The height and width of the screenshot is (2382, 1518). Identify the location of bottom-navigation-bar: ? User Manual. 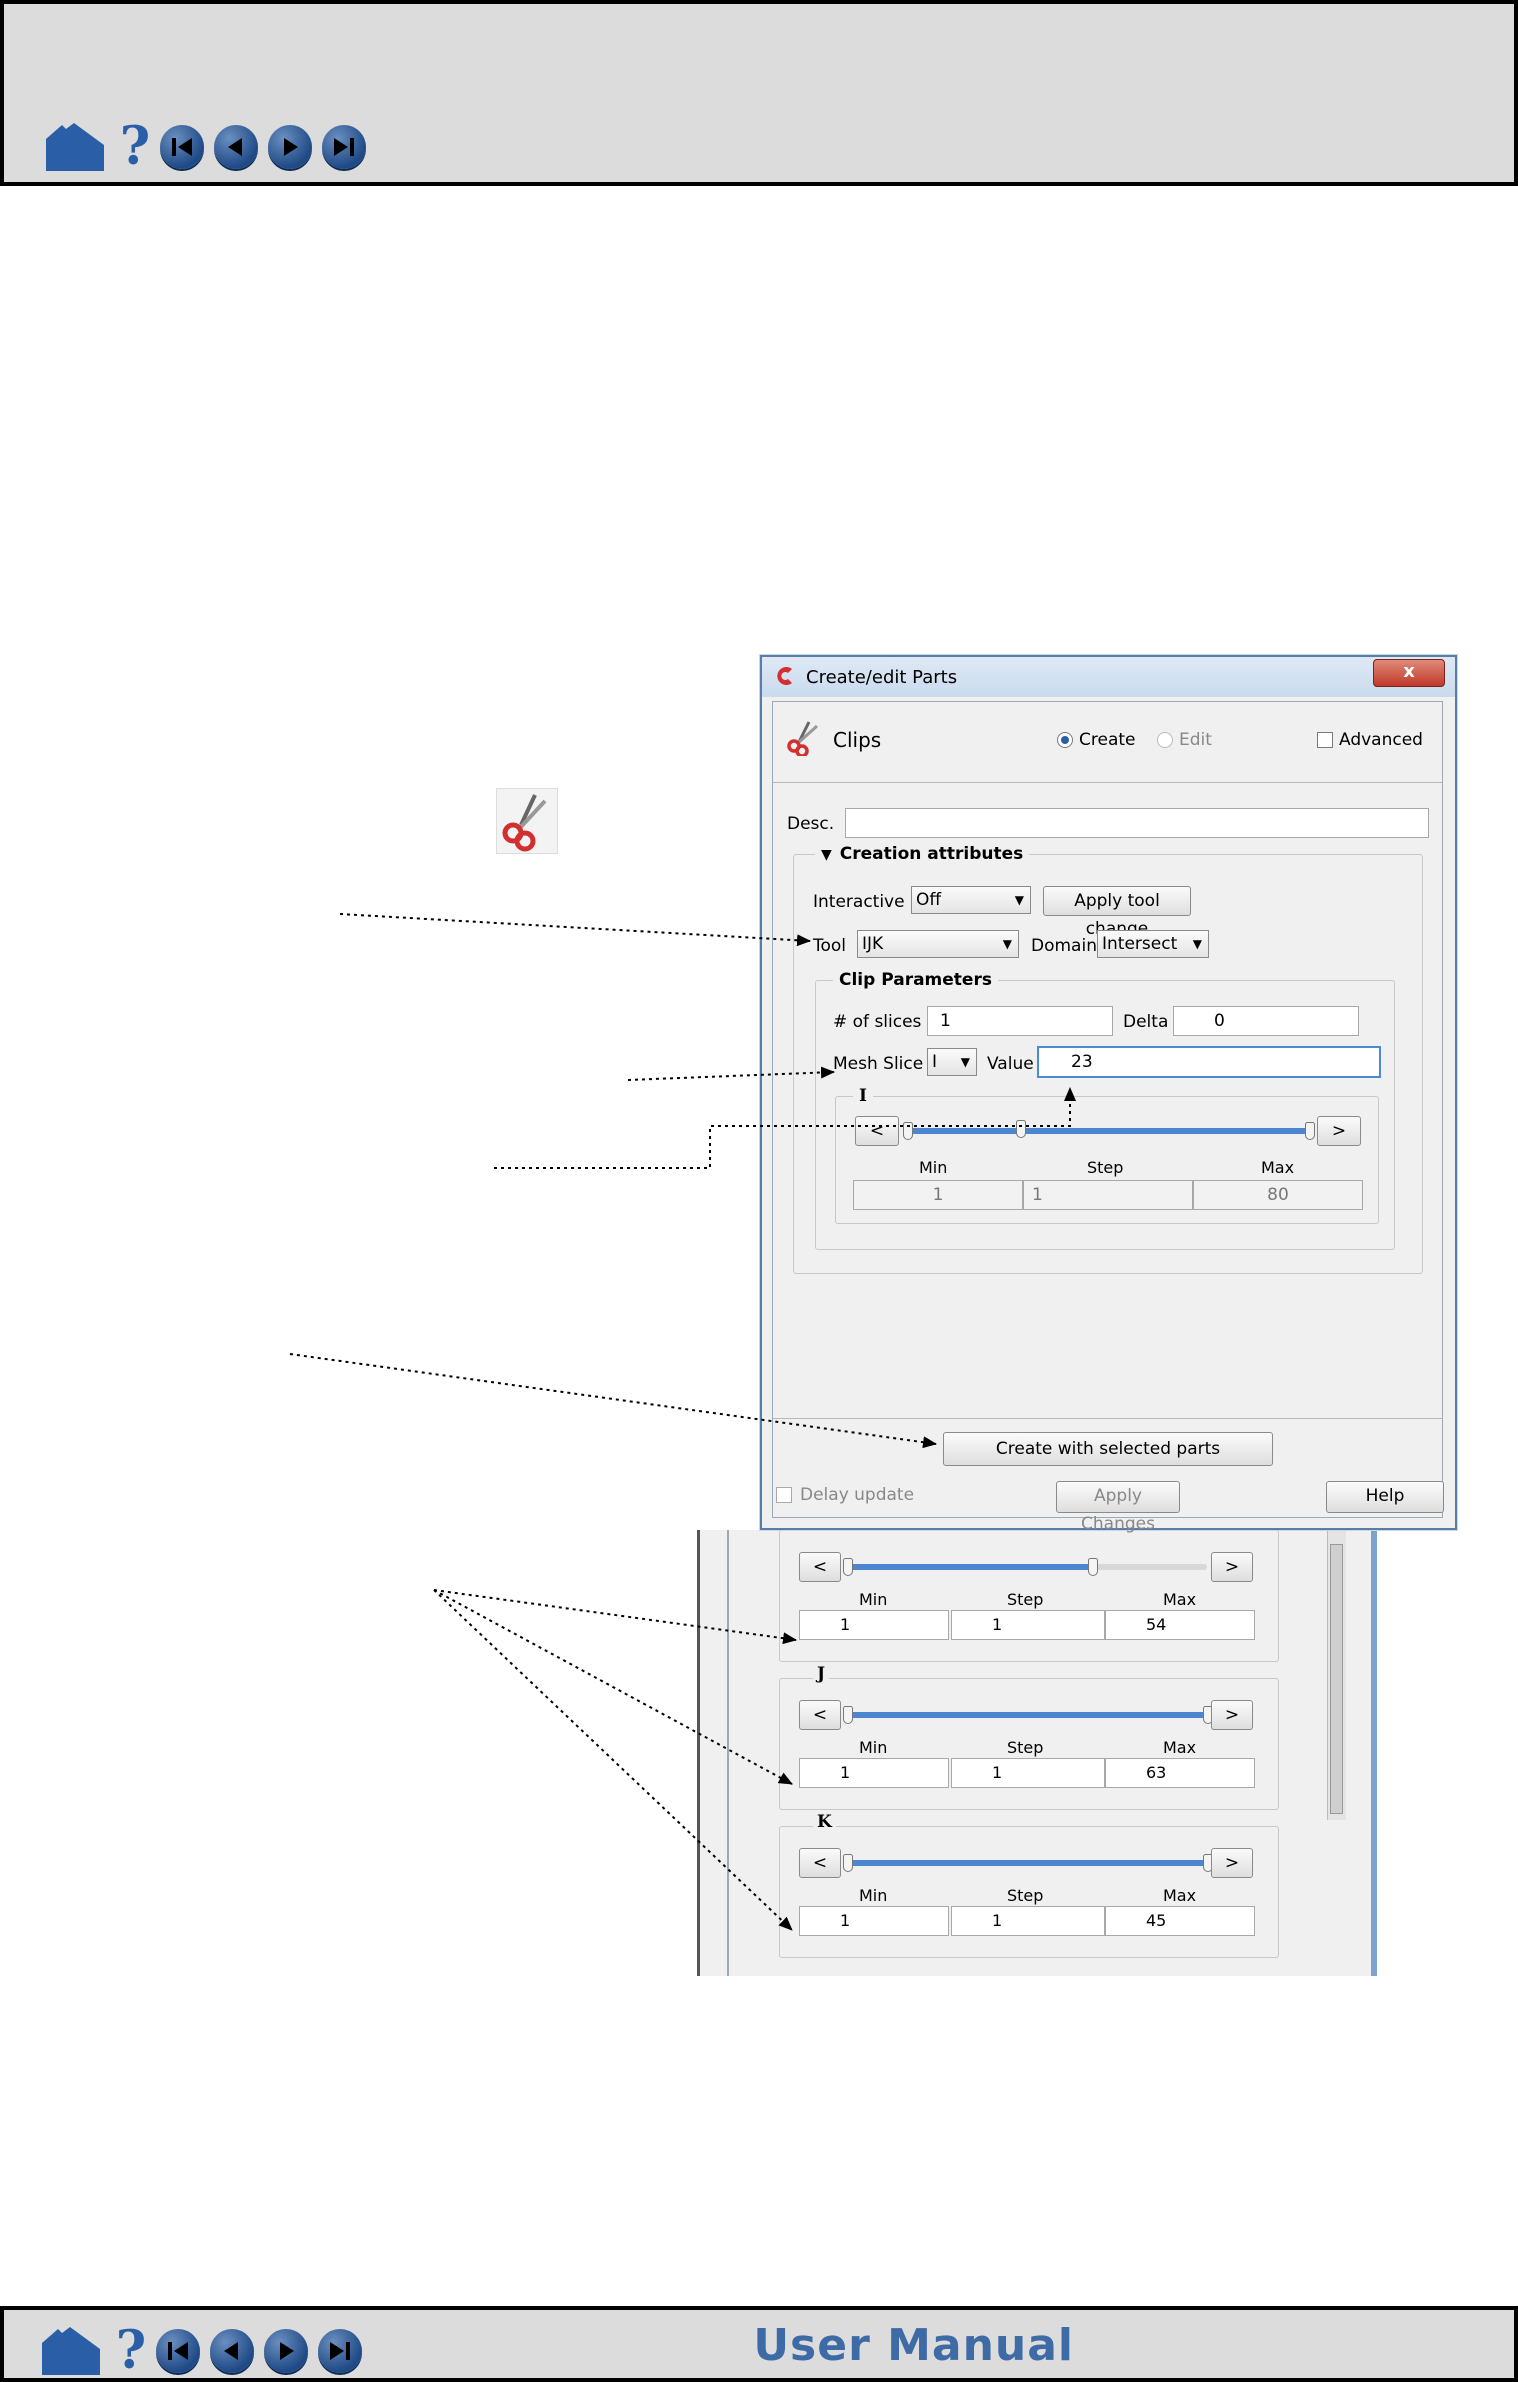
(759, 2344).